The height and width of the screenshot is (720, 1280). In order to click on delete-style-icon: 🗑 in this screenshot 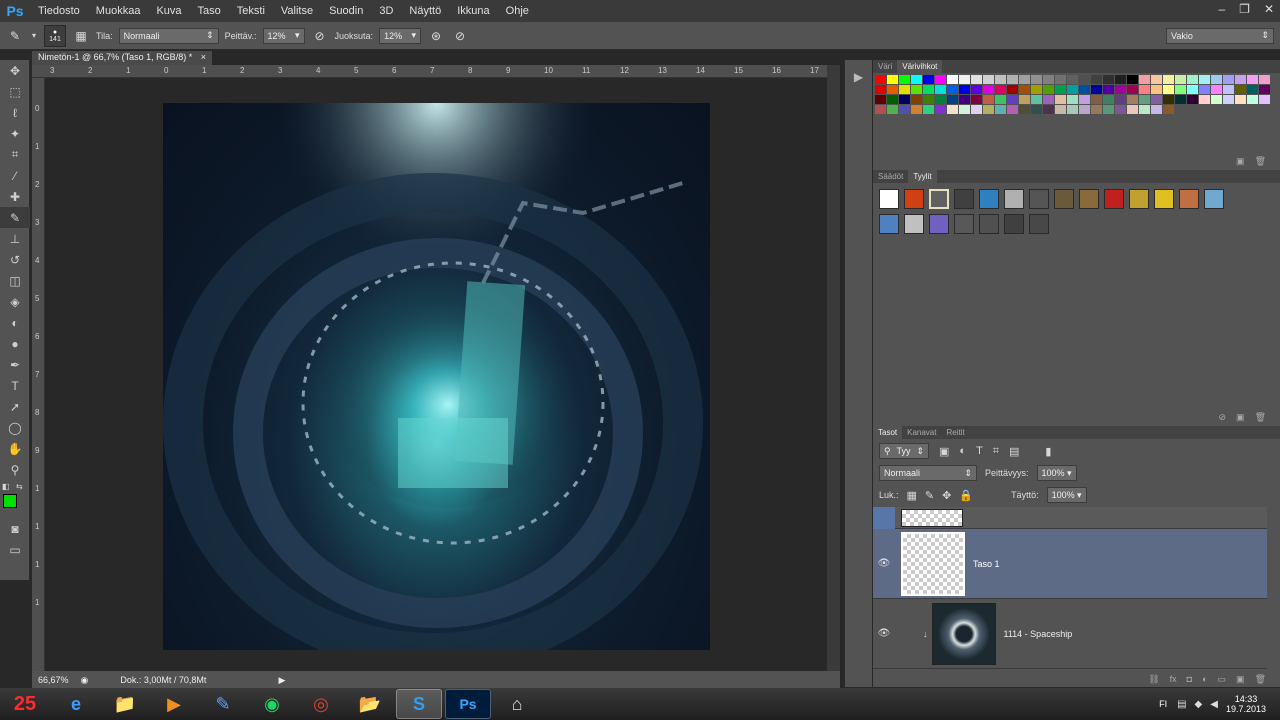, I will do `click(1260, 417)`.